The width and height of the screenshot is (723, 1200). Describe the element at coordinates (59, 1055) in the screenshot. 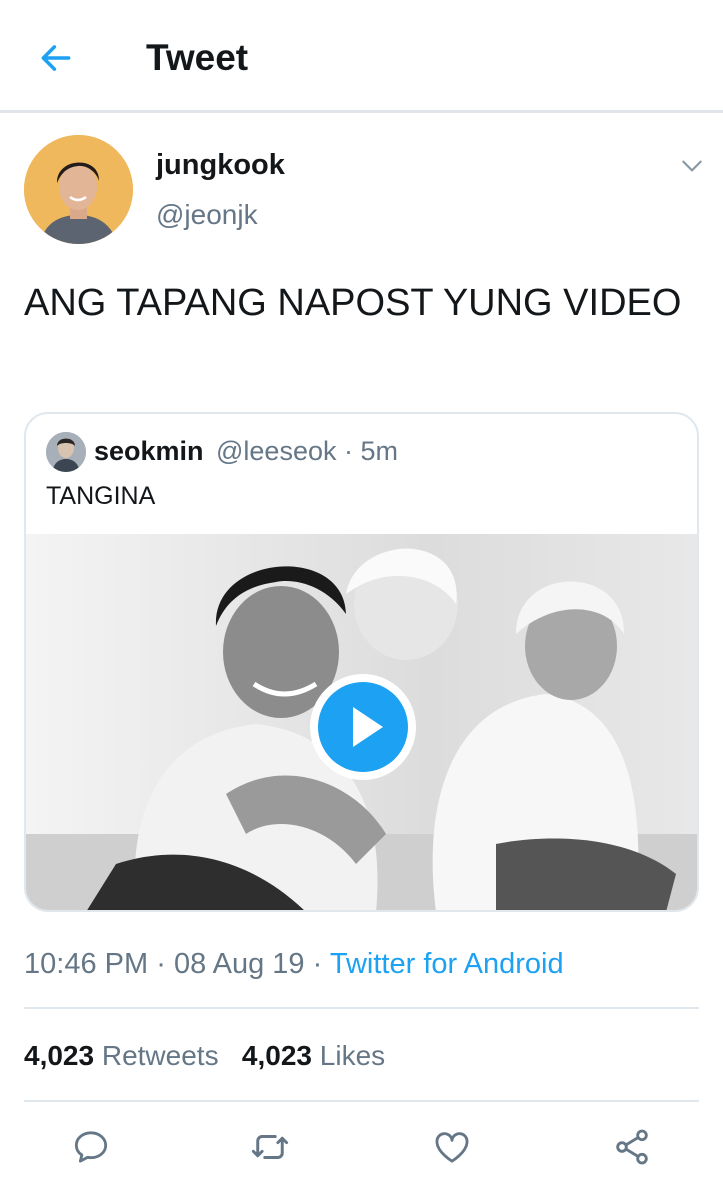

I see `retweets-count: 4,023` at that location.